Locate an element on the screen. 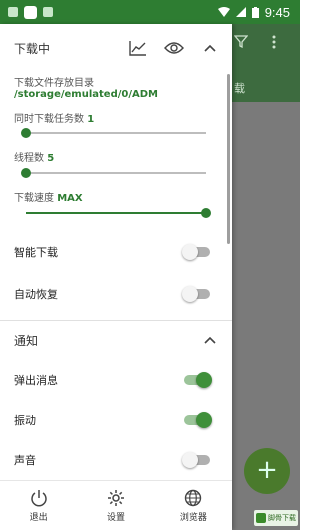  more-icon is located at coordinates (274, 43).